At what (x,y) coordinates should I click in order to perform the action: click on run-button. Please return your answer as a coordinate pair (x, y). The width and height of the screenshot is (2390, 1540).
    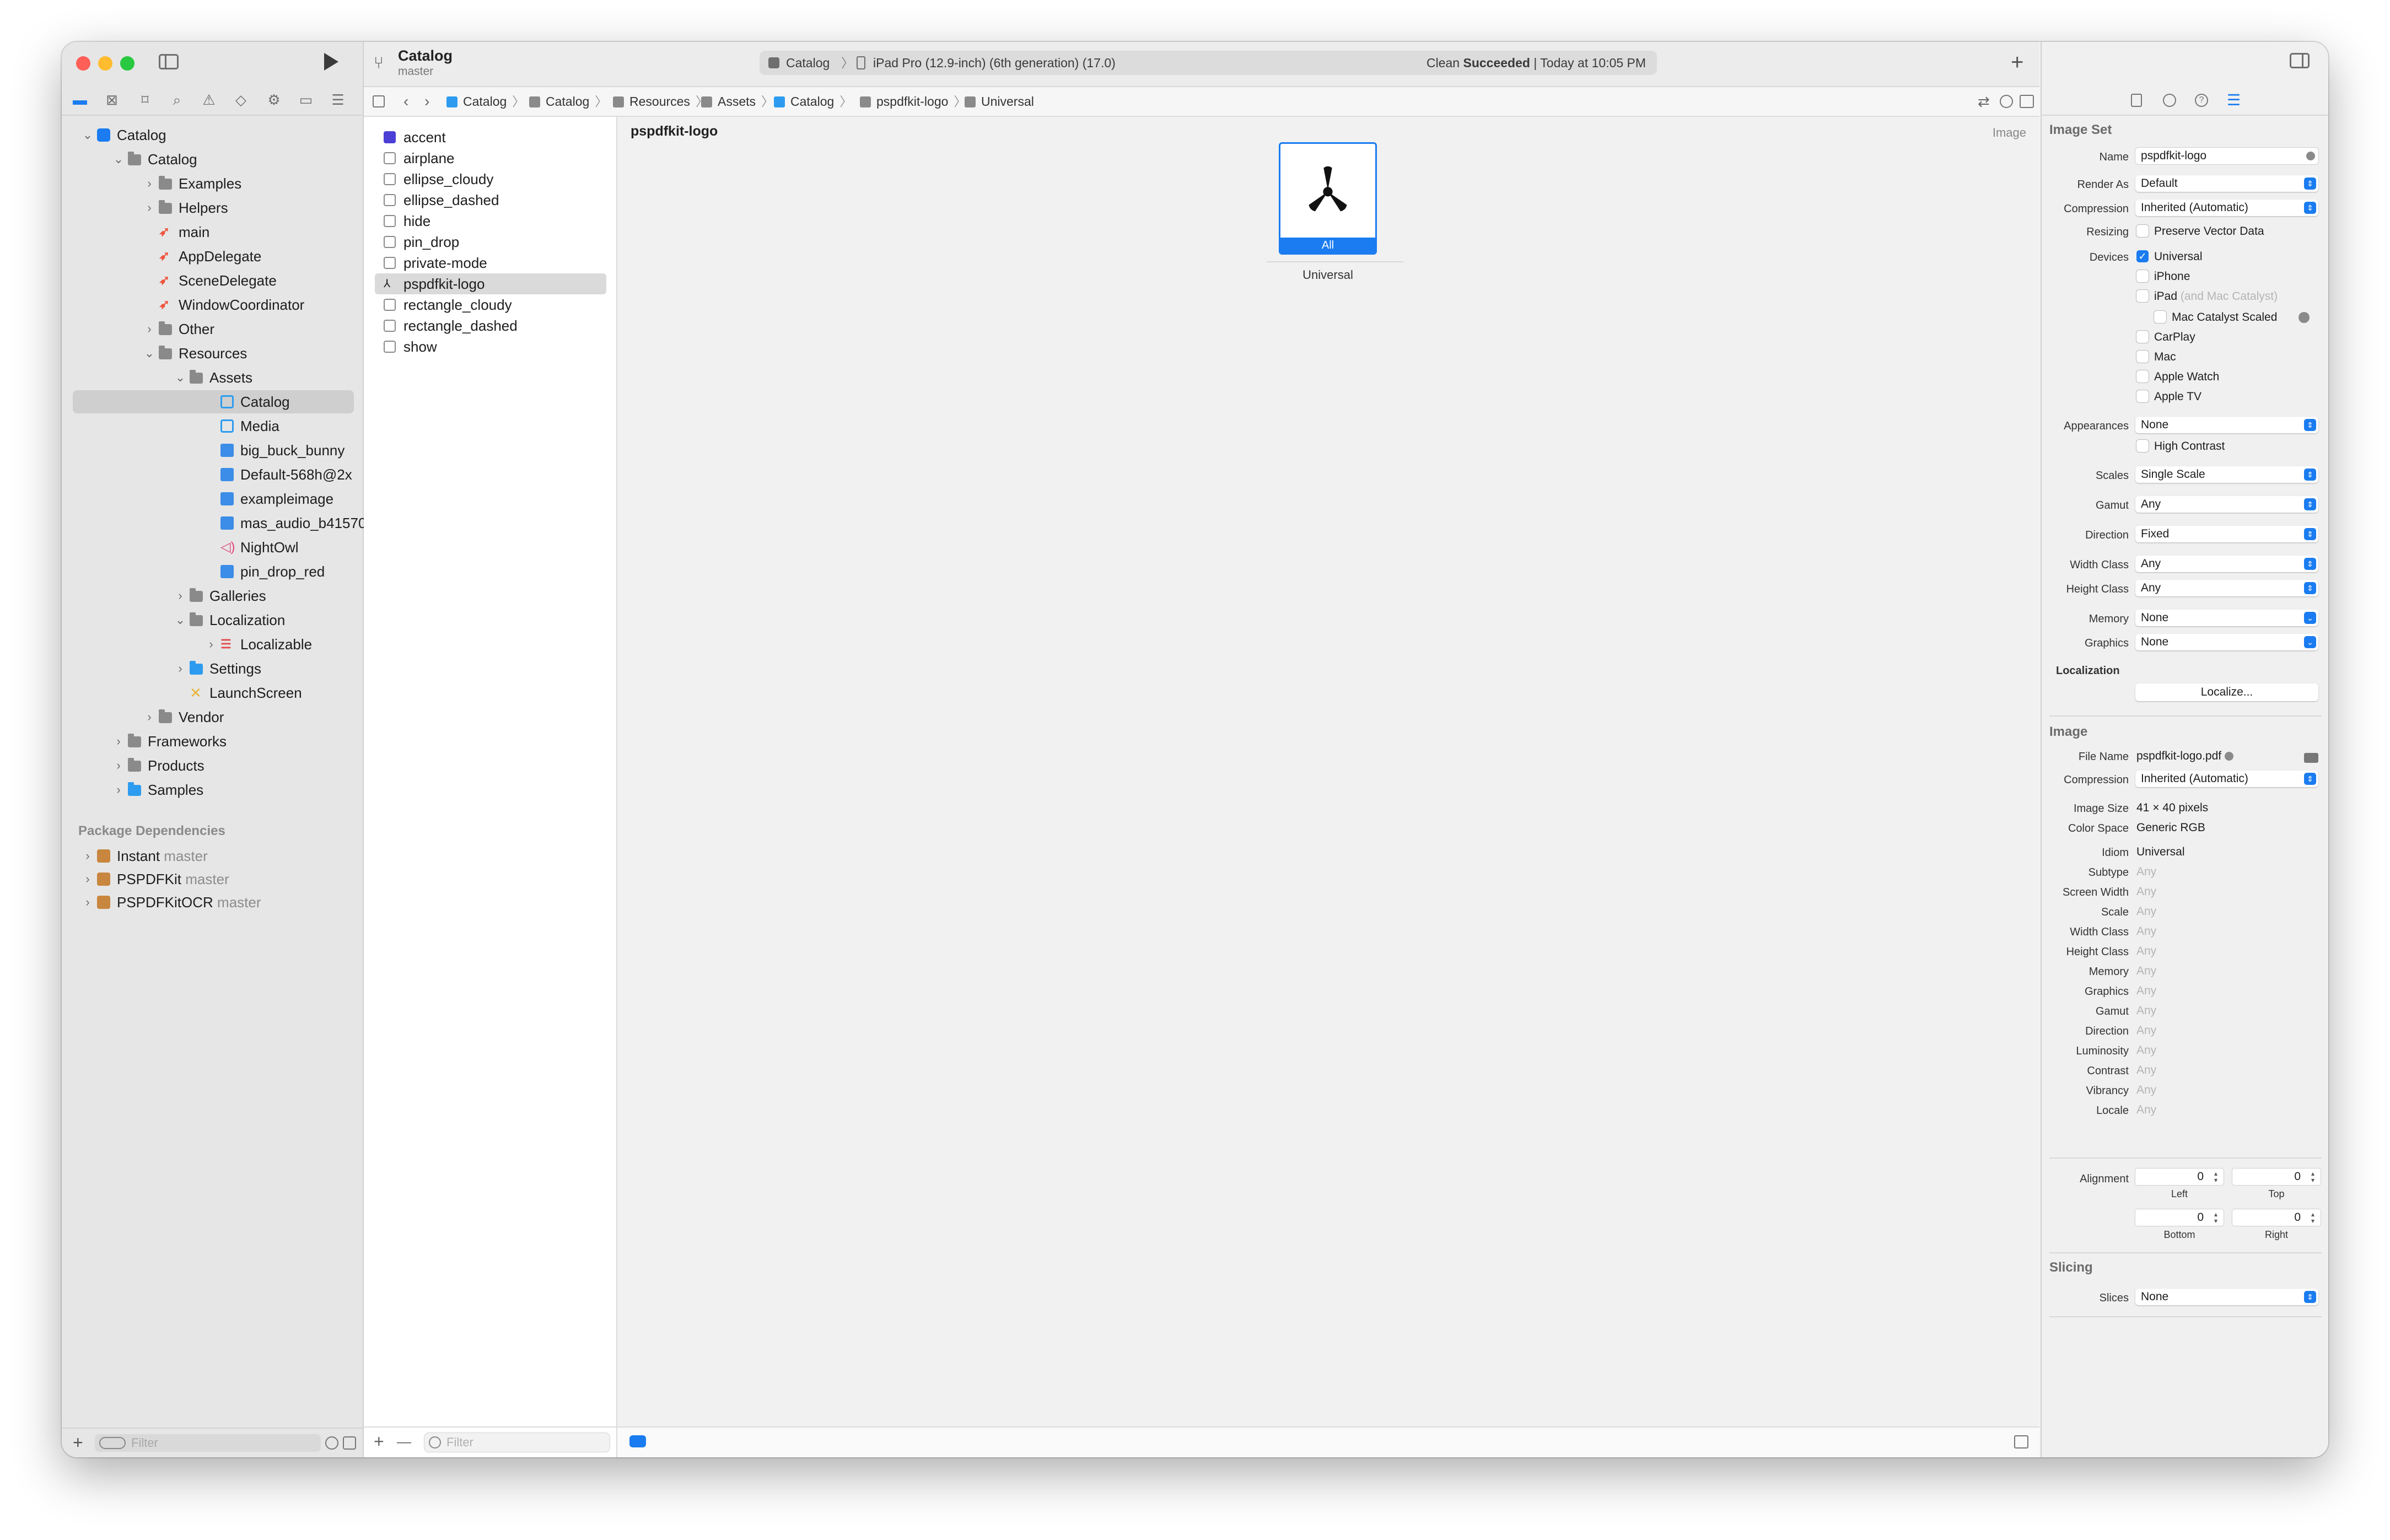
    Looking at the image, I should click on (331, 62).